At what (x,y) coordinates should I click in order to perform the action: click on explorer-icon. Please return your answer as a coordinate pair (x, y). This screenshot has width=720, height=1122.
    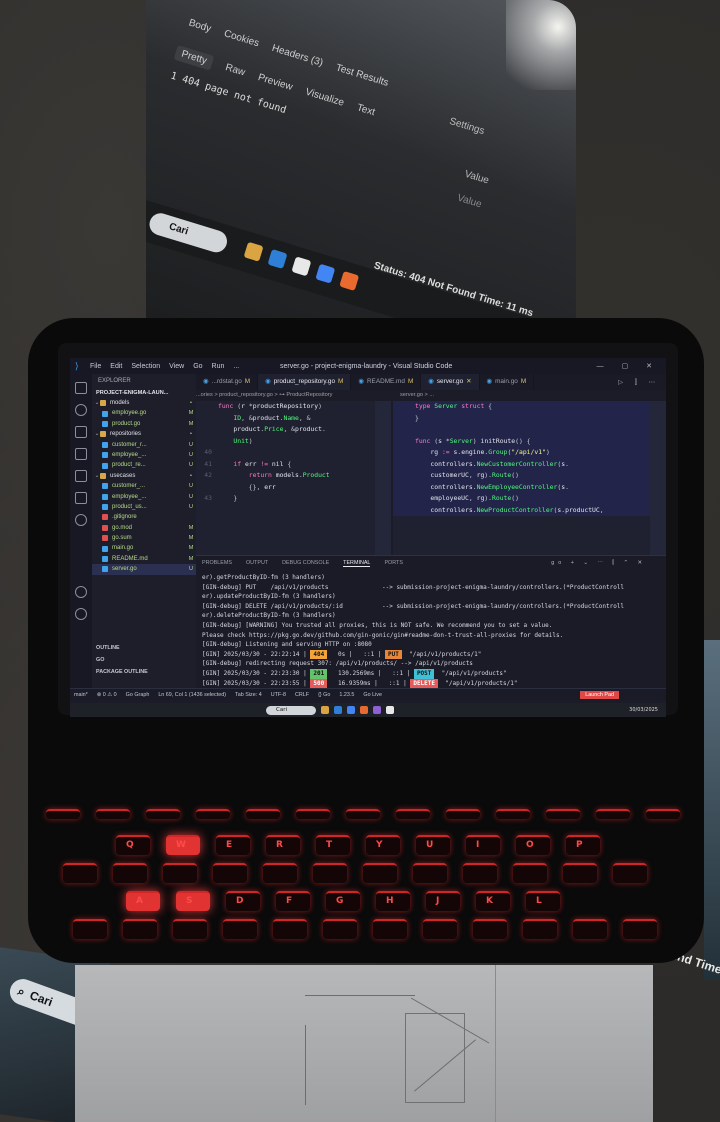
    Looking at the image, I should click on (81, 388).